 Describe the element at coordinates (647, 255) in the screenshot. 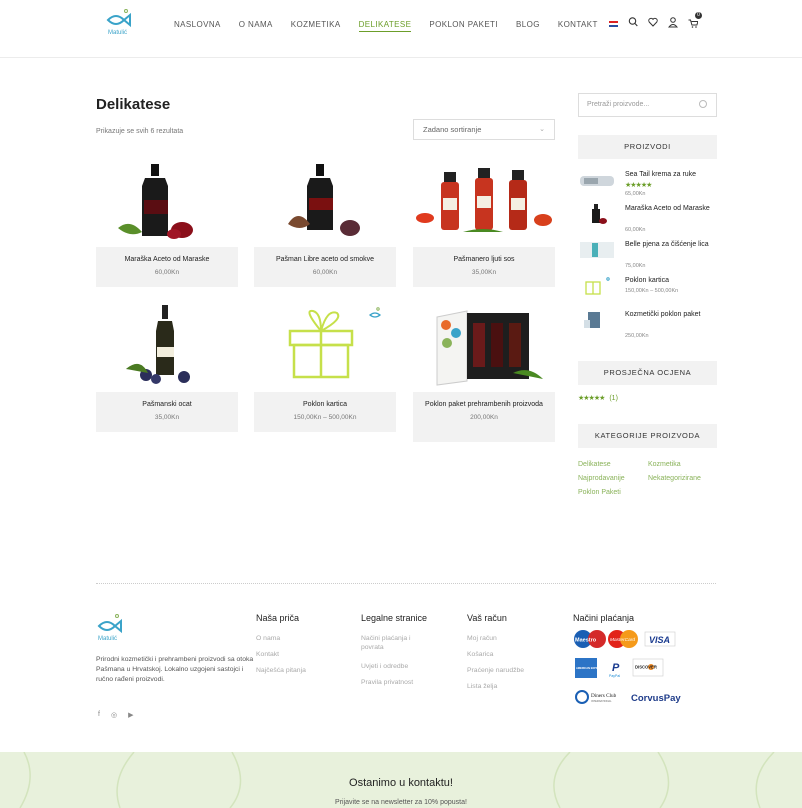

I see `sidebar-product: Belle pjena za čišćenje lica 75,00Kn` at that location.